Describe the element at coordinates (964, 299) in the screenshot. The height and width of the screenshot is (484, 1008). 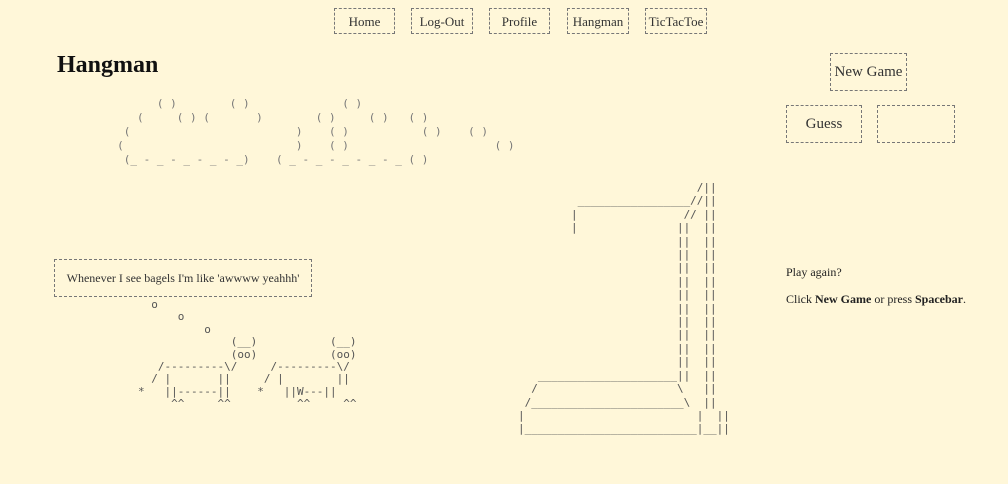
I see `period-text: .` at that location.